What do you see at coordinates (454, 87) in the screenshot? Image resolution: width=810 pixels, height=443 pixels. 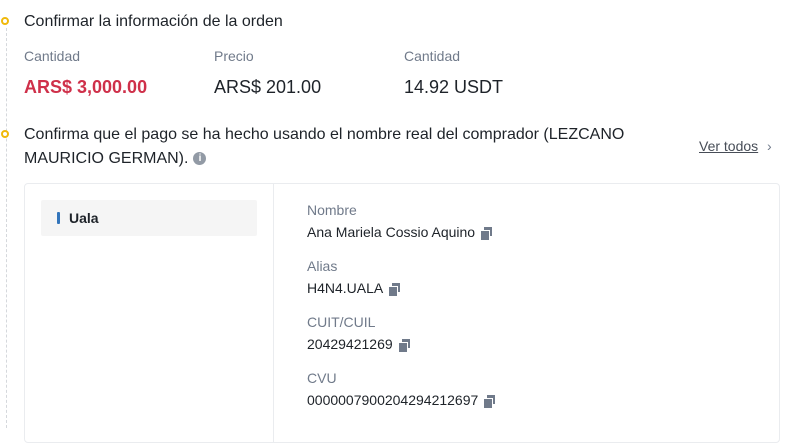 I see `summary-quantity-value: 14.92 USDT` at bounding box center [454, 87].